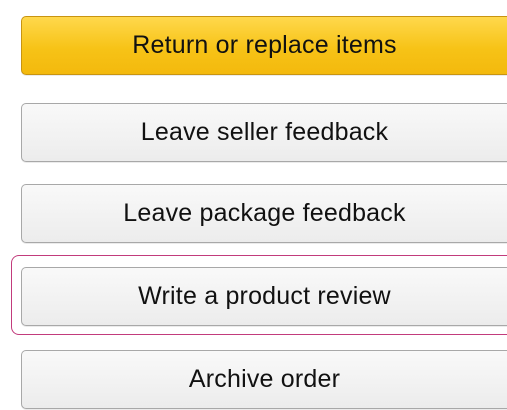 The image size is (507, 410). I want to click on archive-order-button: Archive order, so click(264, 379).